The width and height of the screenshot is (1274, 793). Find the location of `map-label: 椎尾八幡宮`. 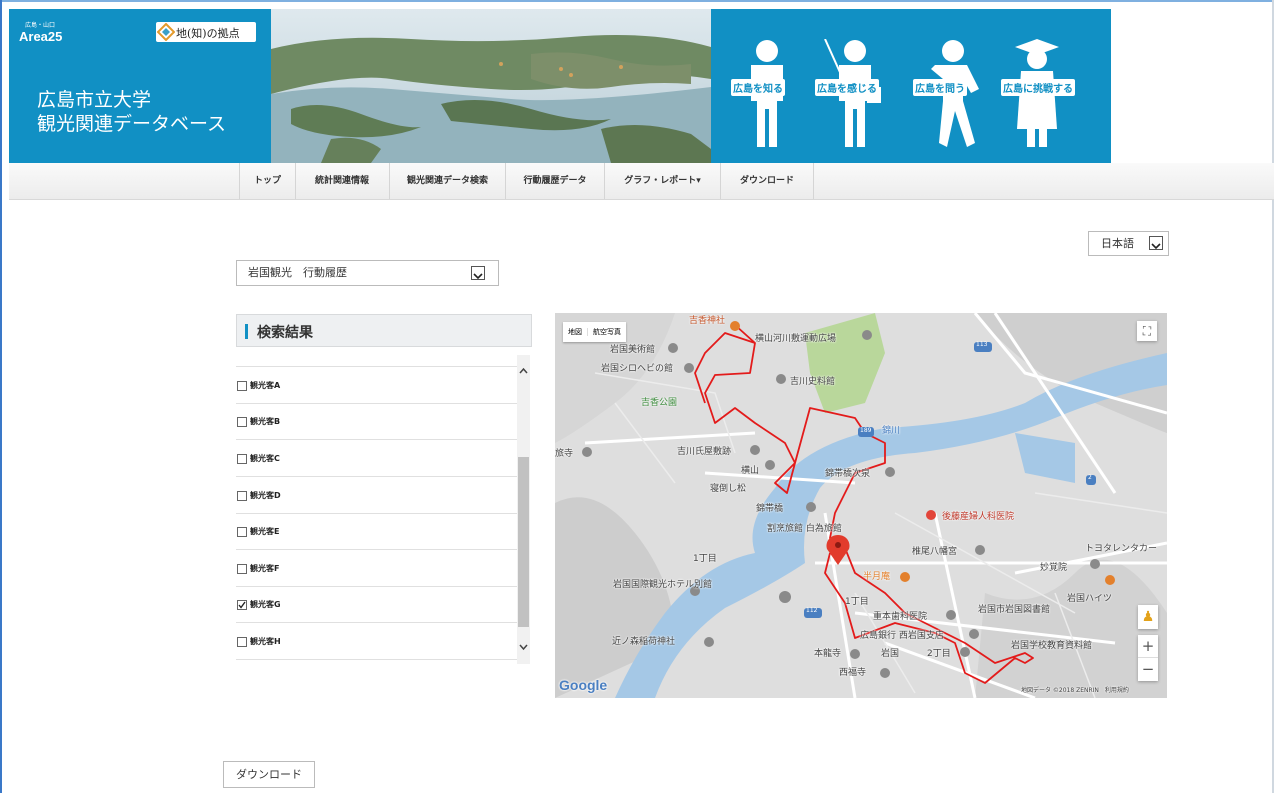

map-label: 椎尾八幡宮 is located at coordinates (935, 552).